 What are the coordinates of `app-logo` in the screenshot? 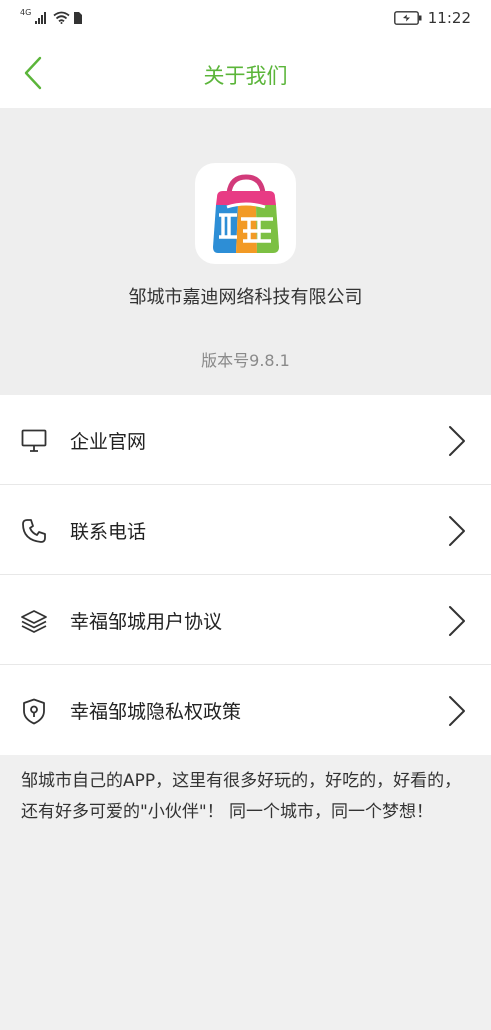 It's located at (245, 213).